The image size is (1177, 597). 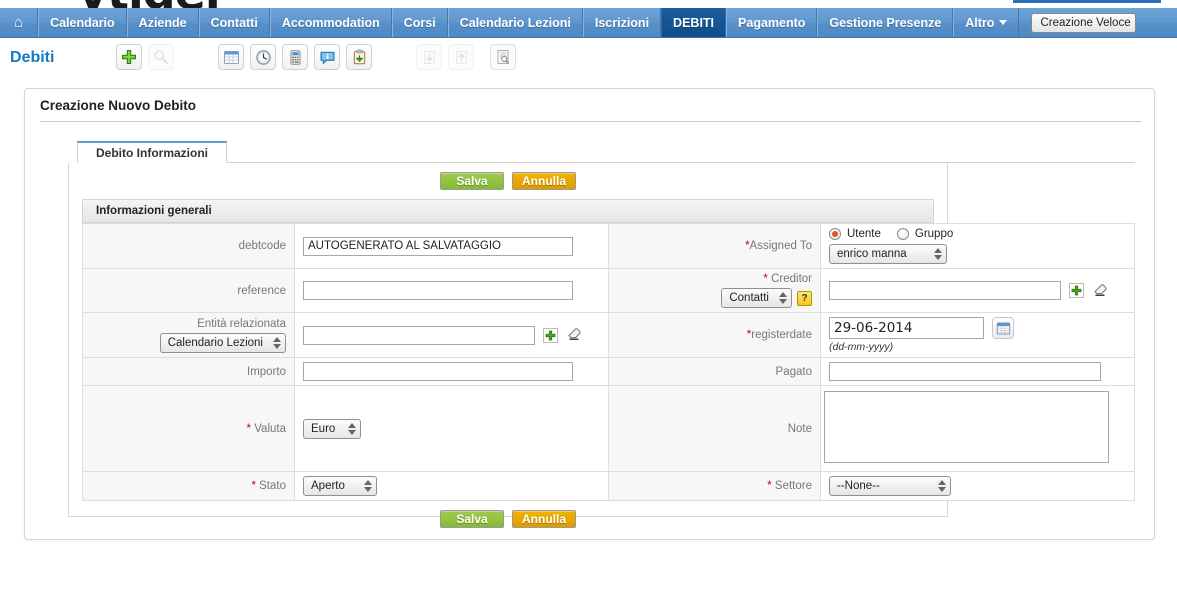 I want to click on reference-input, so click(x=438, y=290).